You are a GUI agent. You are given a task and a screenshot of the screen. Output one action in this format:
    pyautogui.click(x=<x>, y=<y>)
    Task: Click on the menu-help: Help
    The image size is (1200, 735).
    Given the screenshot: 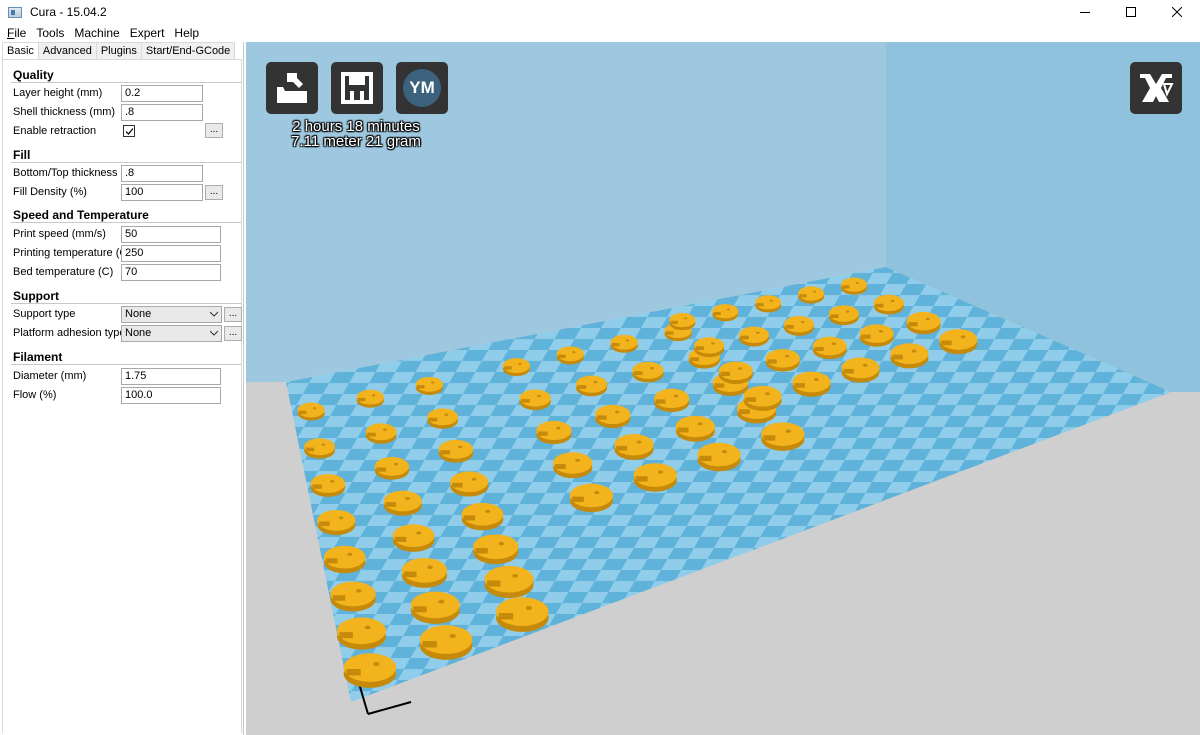 What is the action you would take?
    pyautogui.click(x=186, y=33)
    